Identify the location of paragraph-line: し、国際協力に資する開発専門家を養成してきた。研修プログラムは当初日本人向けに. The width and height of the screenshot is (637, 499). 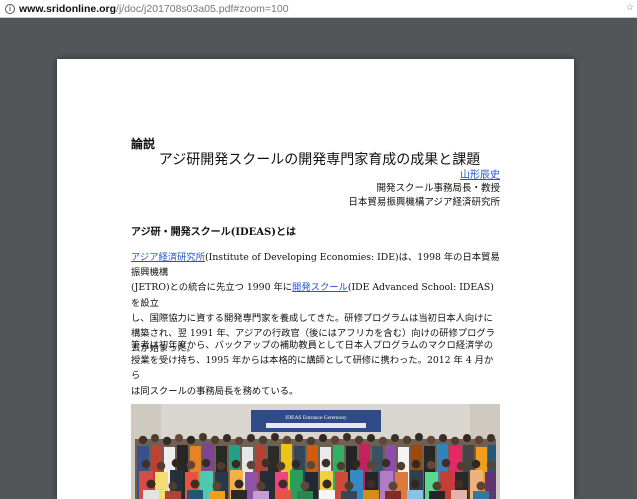
(312, 318).